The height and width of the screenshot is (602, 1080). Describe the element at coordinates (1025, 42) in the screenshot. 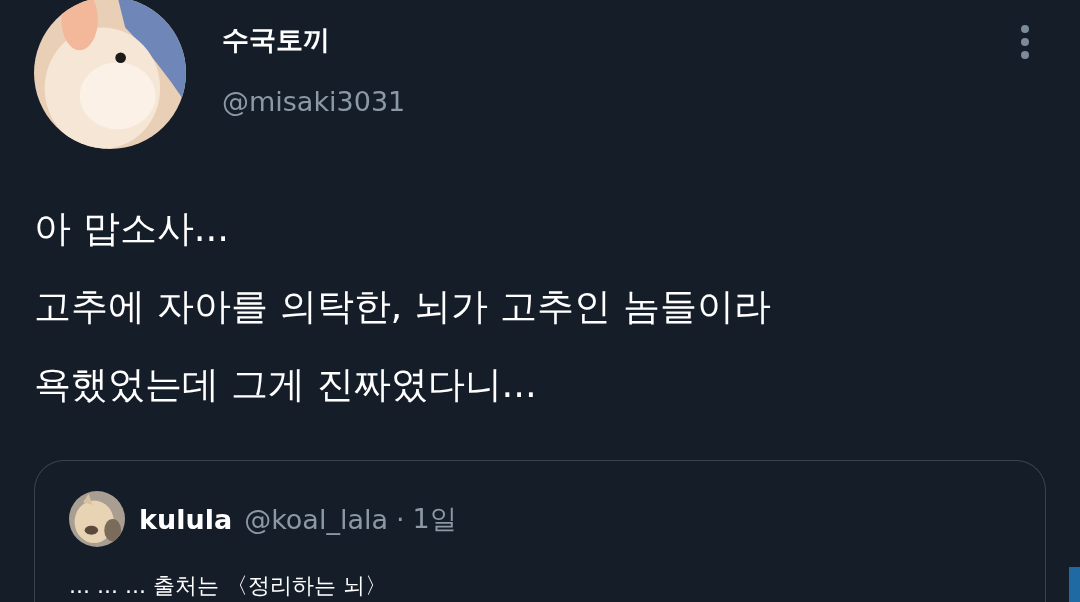

I see `more-options-icon` at that location.